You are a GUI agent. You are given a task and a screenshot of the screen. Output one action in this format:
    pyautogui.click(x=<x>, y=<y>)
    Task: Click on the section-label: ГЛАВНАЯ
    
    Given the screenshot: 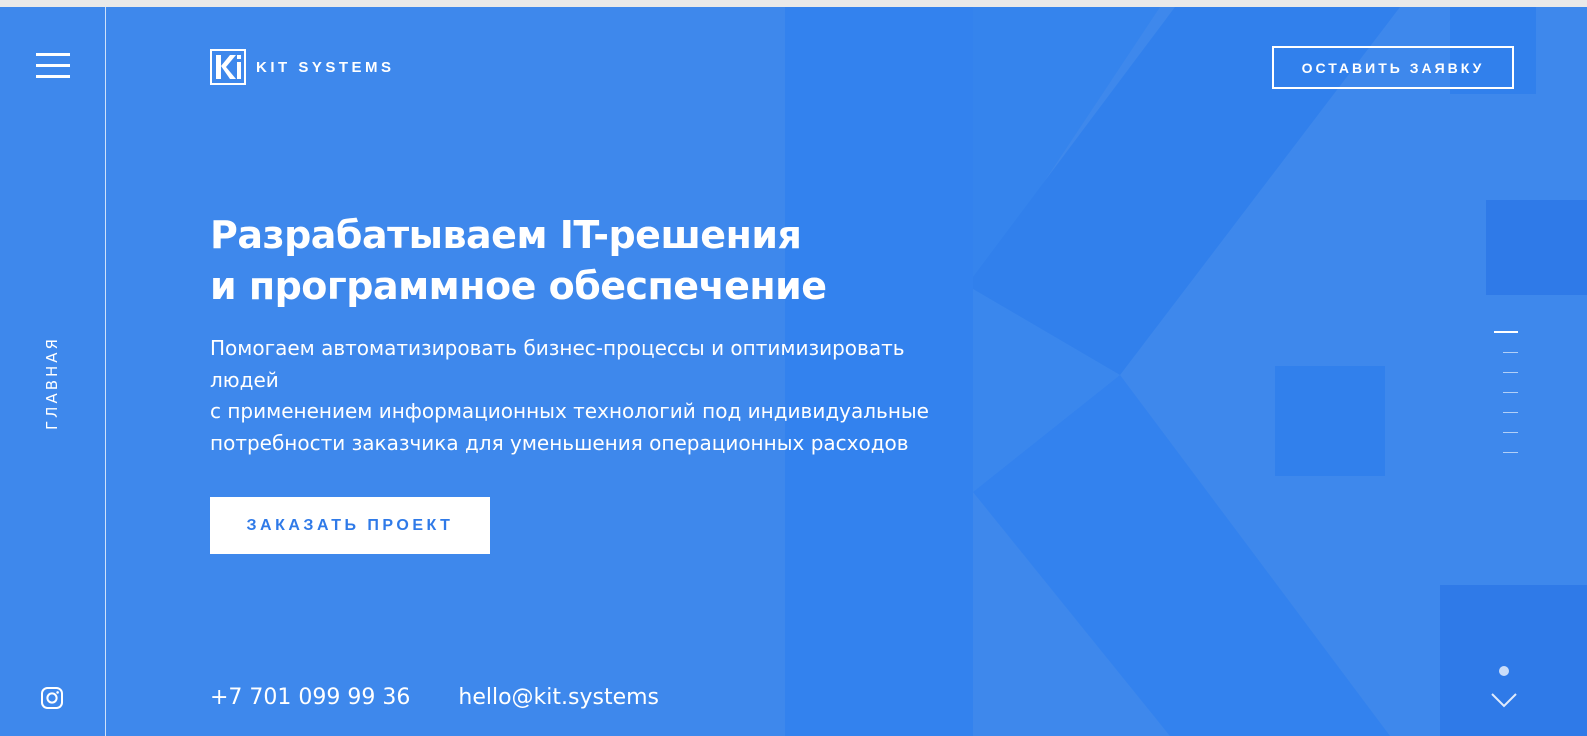 What is the action you would take?
    pyautogui.click(x=52, y=383)
    